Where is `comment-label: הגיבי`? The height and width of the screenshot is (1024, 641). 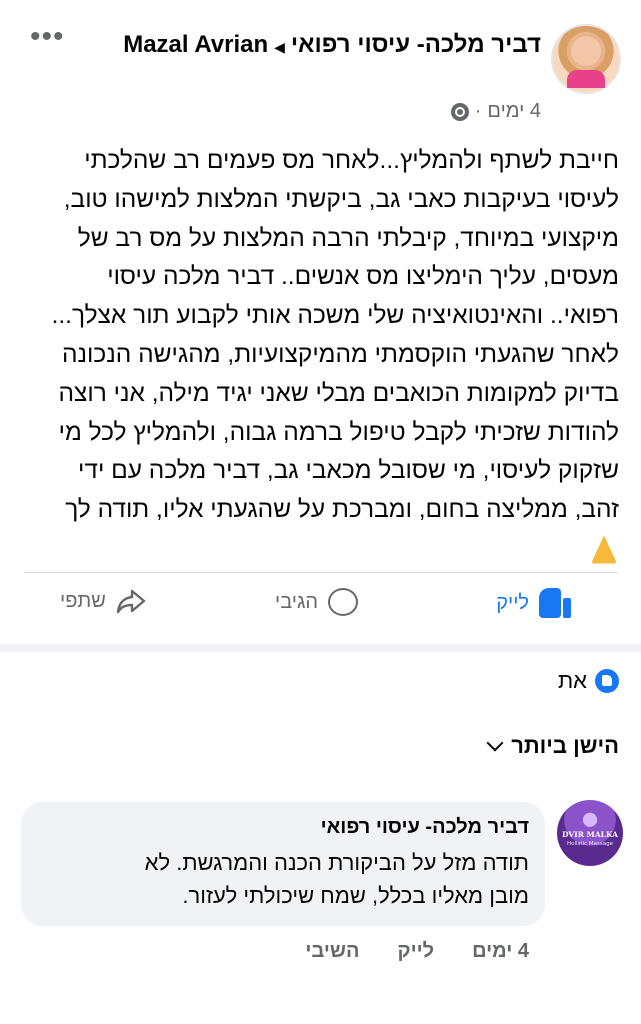 comment-label: הגיבי is located at coordinates (297, 601).